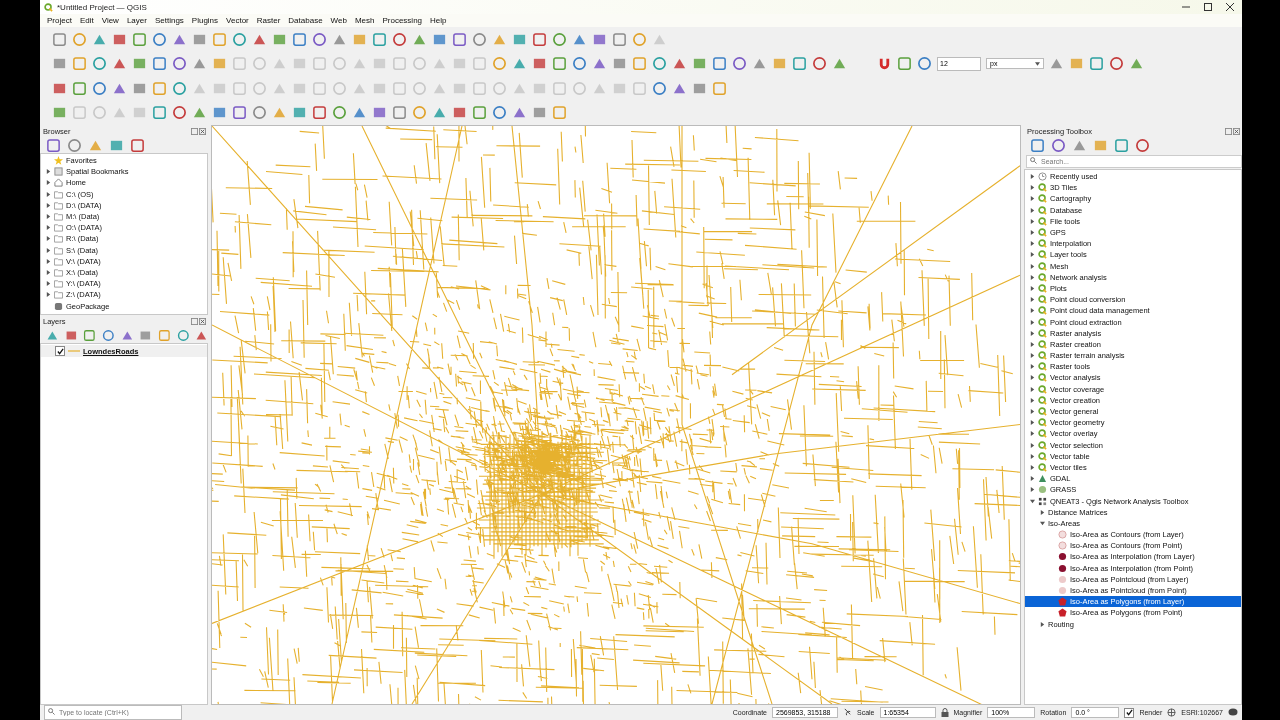  Describe the element at coordinates (365, 20) in the screenshot. I see `menu-item: Mesh` at that location.